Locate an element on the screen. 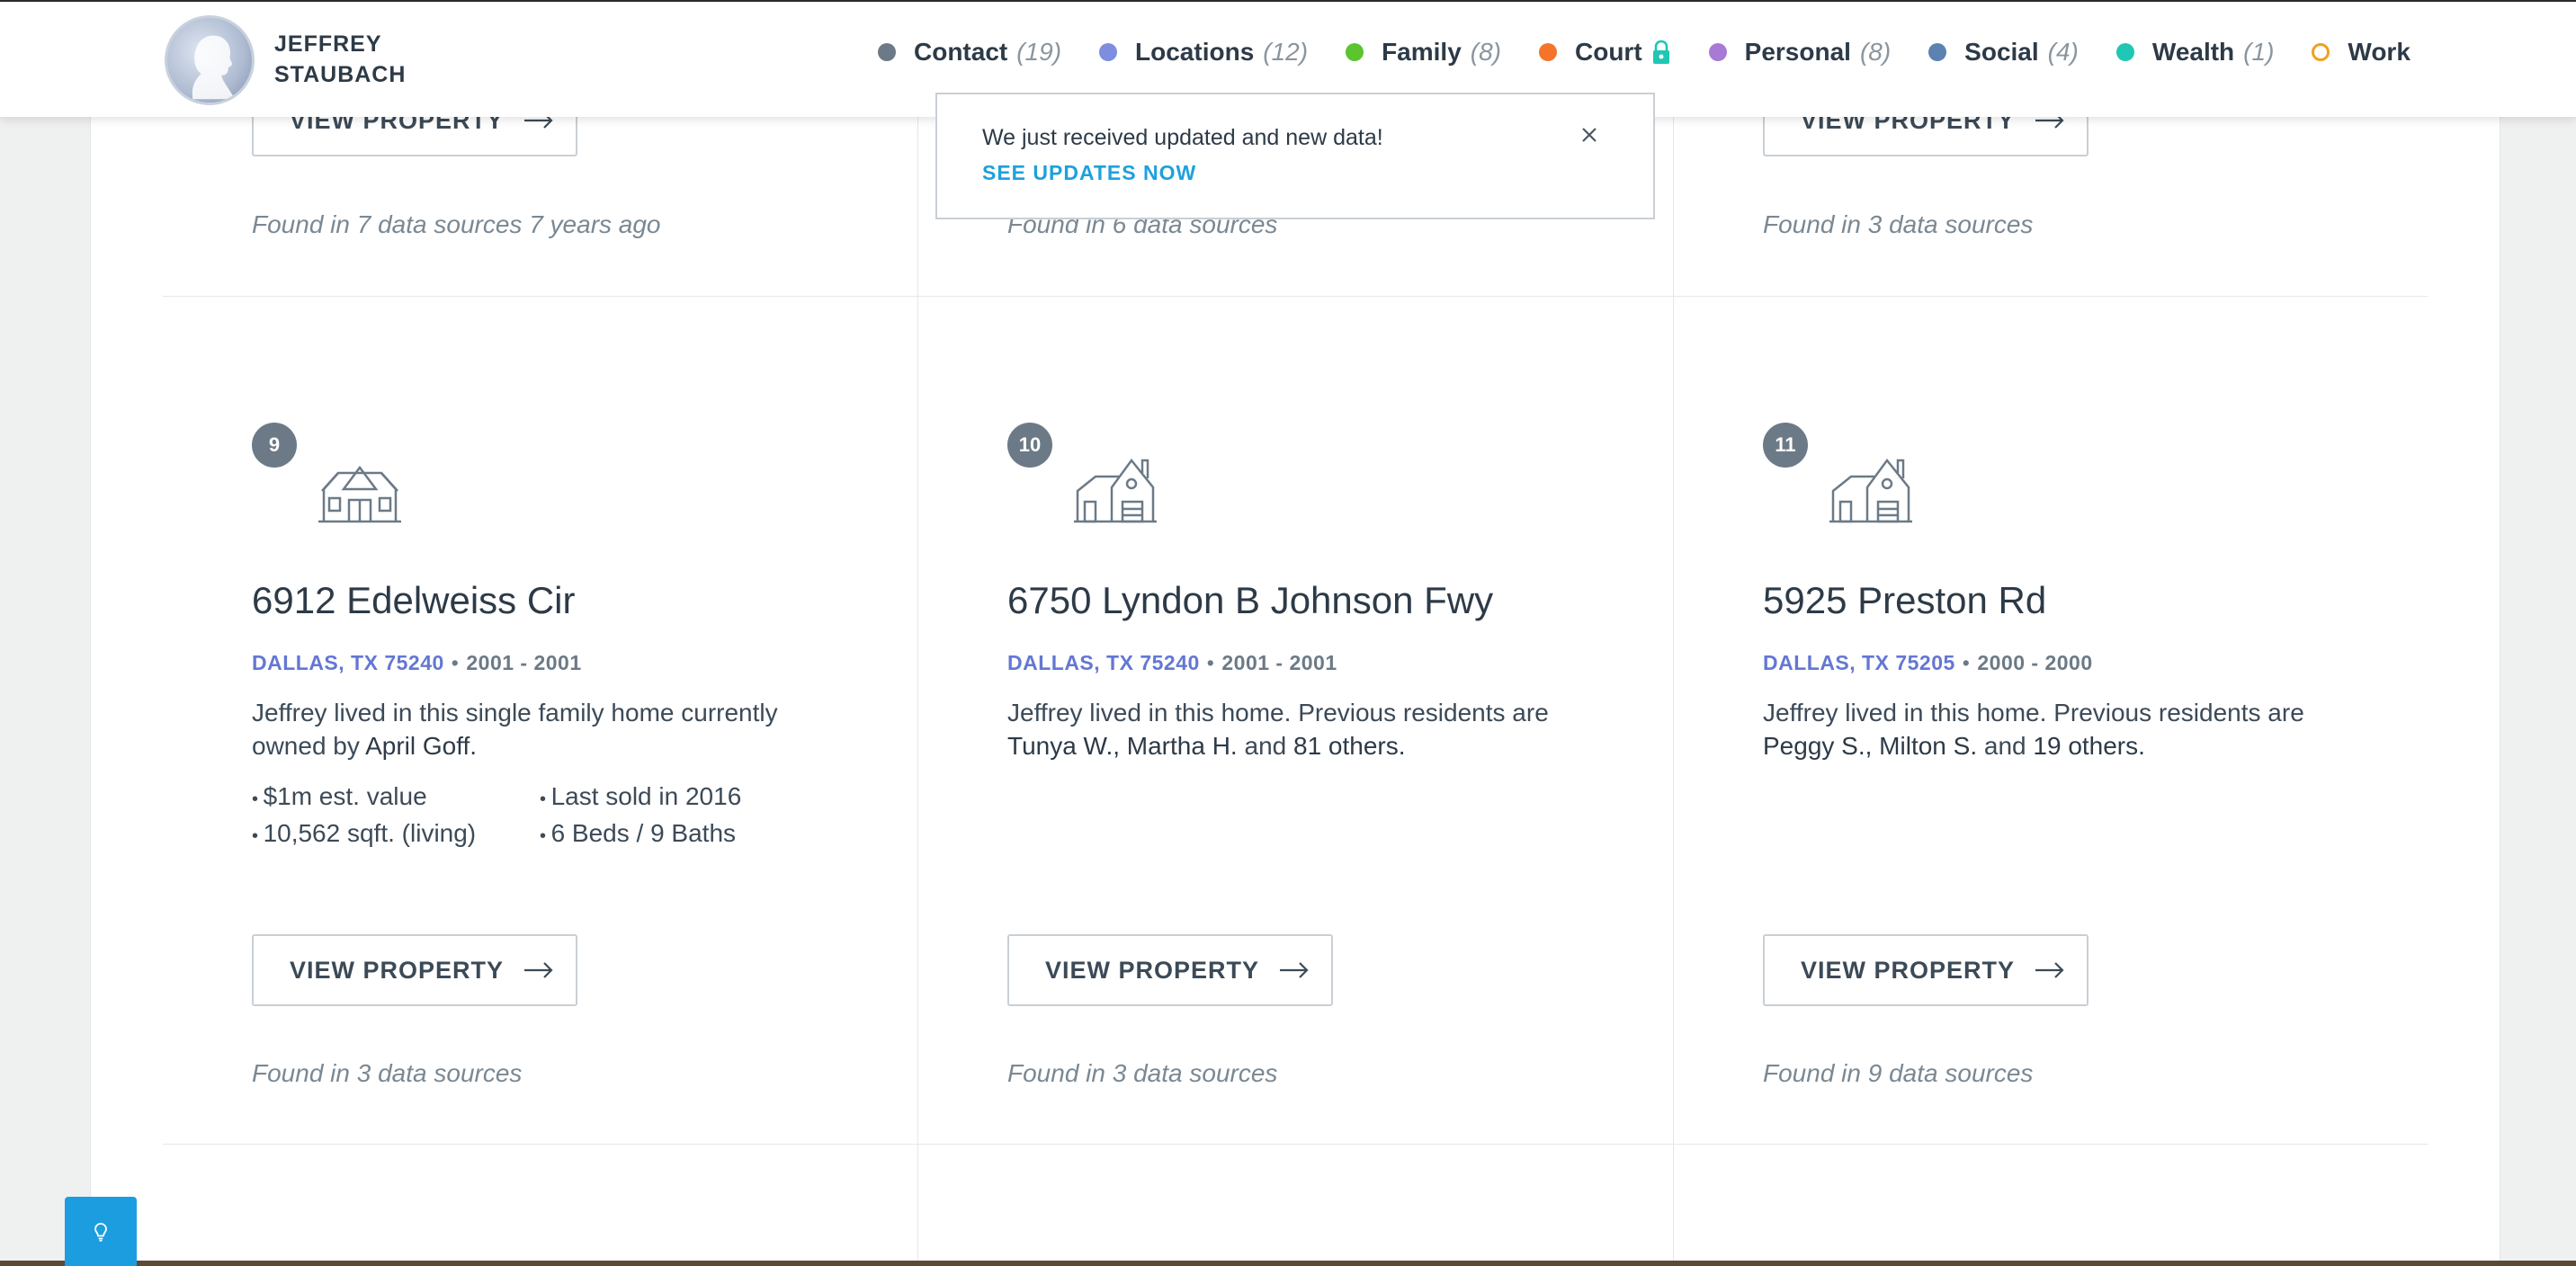  resident-names: Peggy S., Milton S. is located at coordinates (1870, 746).